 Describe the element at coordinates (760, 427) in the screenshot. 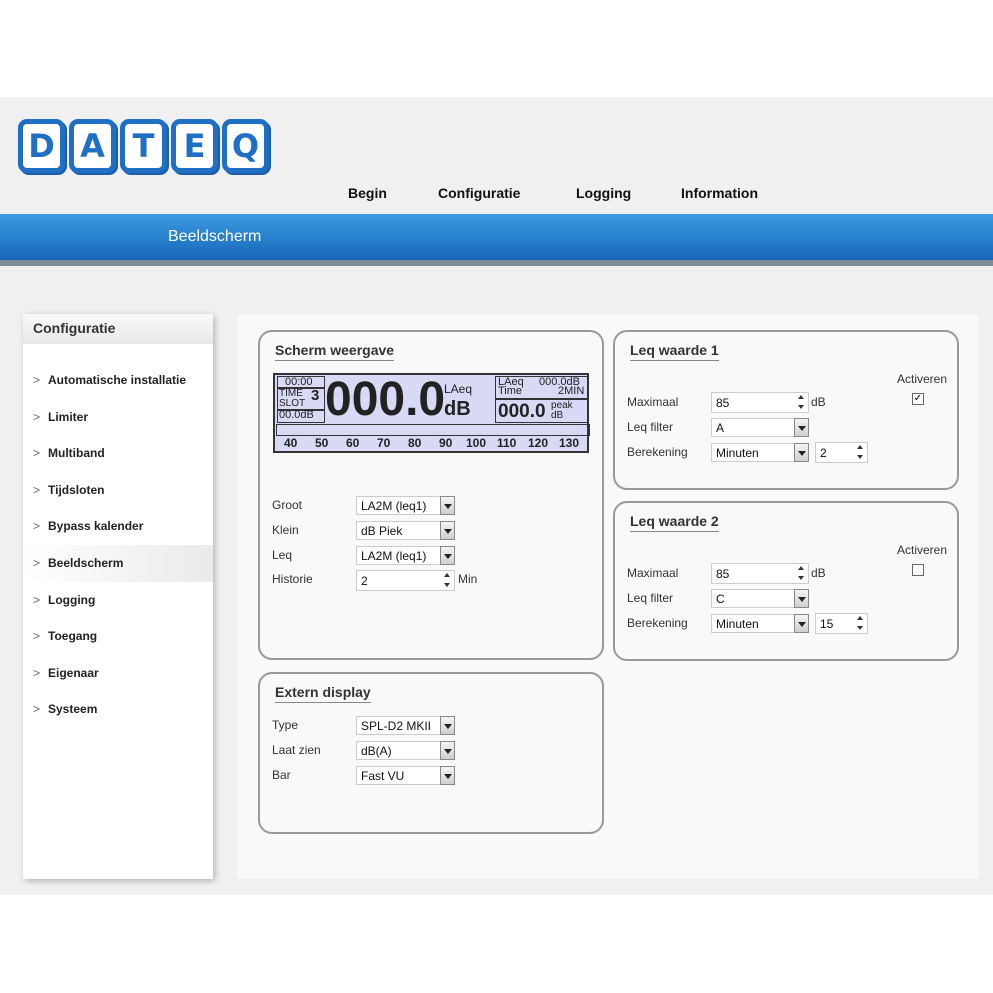

I see `leq-filter-select: A` at that location.